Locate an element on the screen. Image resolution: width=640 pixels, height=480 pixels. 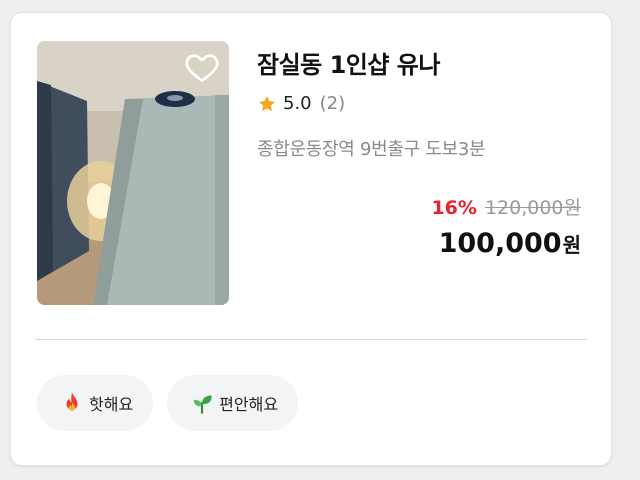
star-icon is located at coordinates (267, 103).